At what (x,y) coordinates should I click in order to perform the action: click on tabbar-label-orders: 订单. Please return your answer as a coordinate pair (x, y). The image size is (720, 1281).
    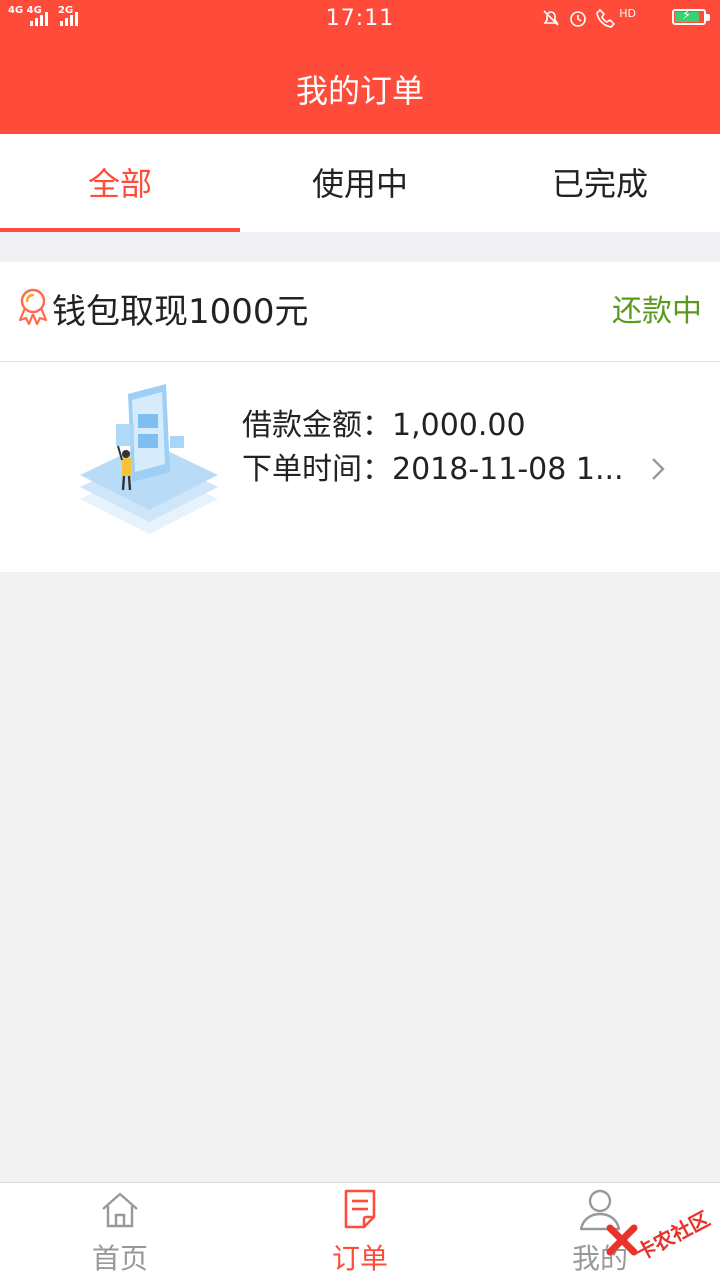
    Looking at the image, I should click on (359, 1258).